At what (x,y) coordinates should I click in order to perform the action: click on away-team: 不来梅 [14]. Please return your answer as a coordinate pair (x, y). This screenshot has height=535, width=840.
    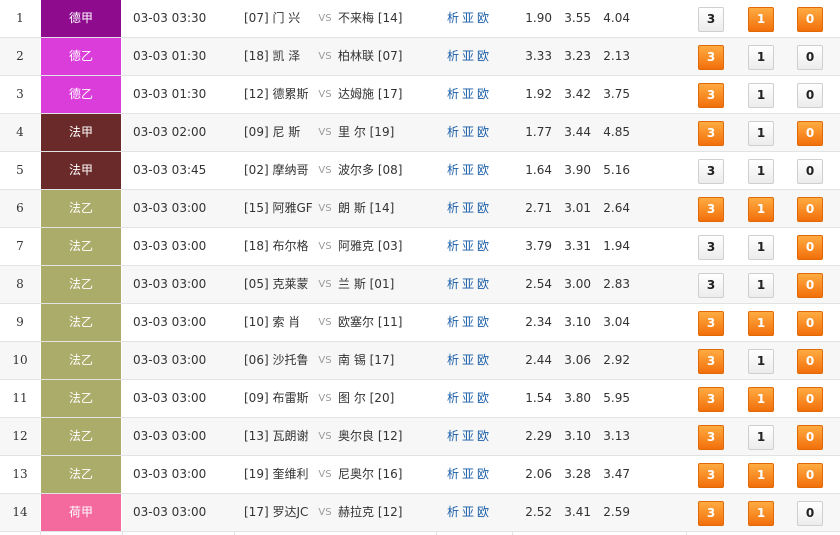
    Looking at the image, I should click on (375, 18).